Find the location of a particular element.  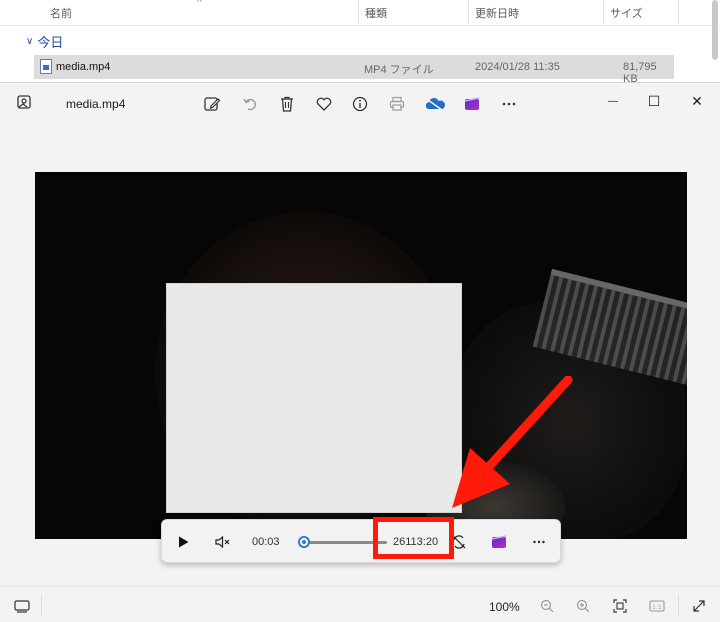

column-type: 種類 is located at coordinates (376, 13).